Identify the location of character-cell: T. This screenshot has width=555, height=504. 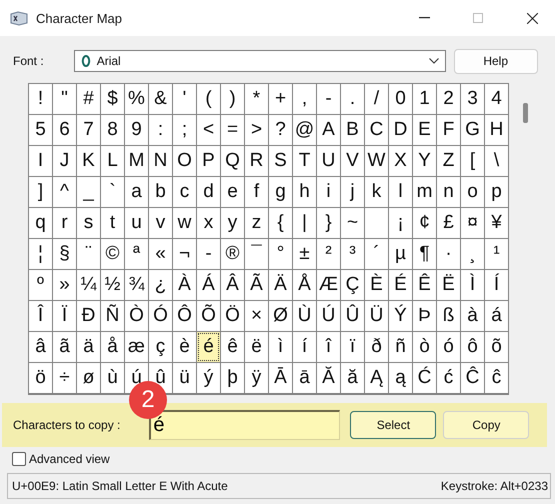
(304, 161).